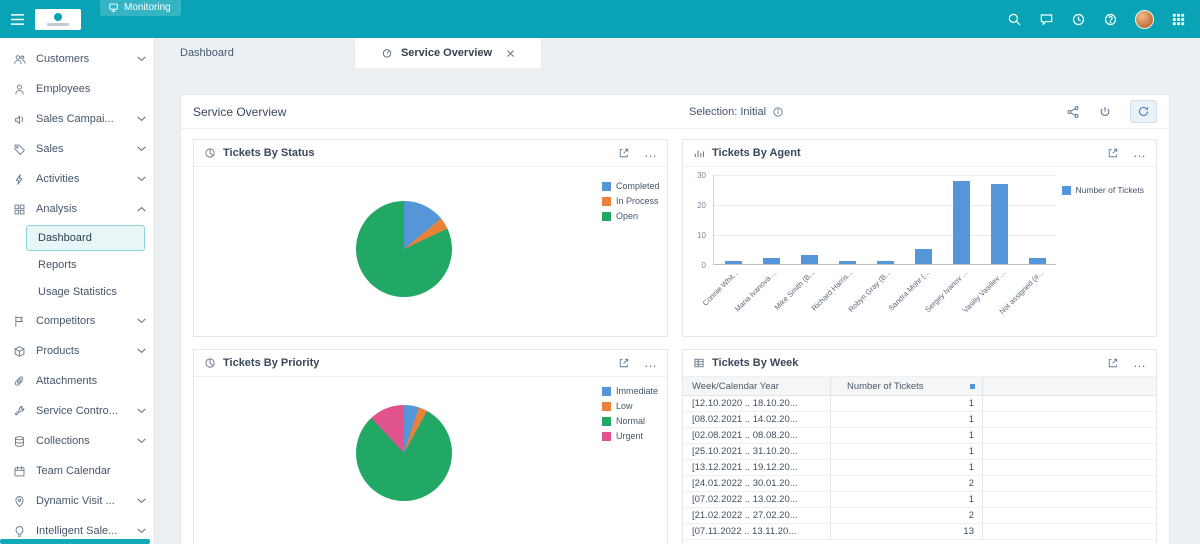 Image resolution: width=1200 pixels, height=544 pixels. I want to click on cell-count: 1, so click(907, 467).